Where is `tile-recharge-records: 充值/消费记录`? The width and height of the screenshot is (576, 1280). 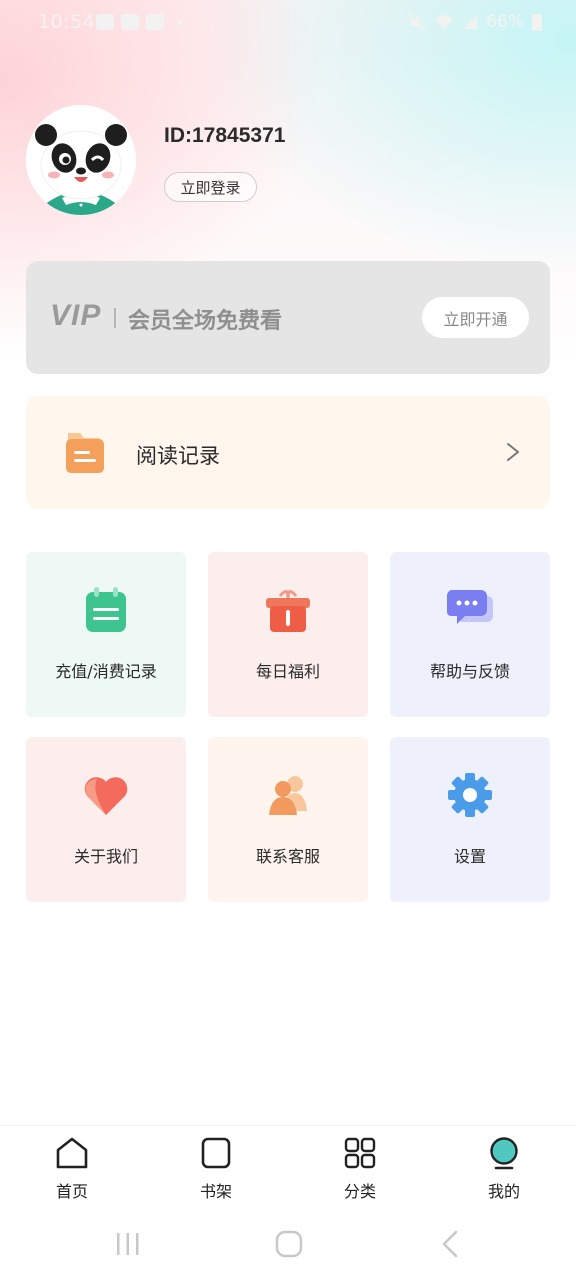
tile-recharge-records: 充值/消费记录 is located at coordinates (106, 634).